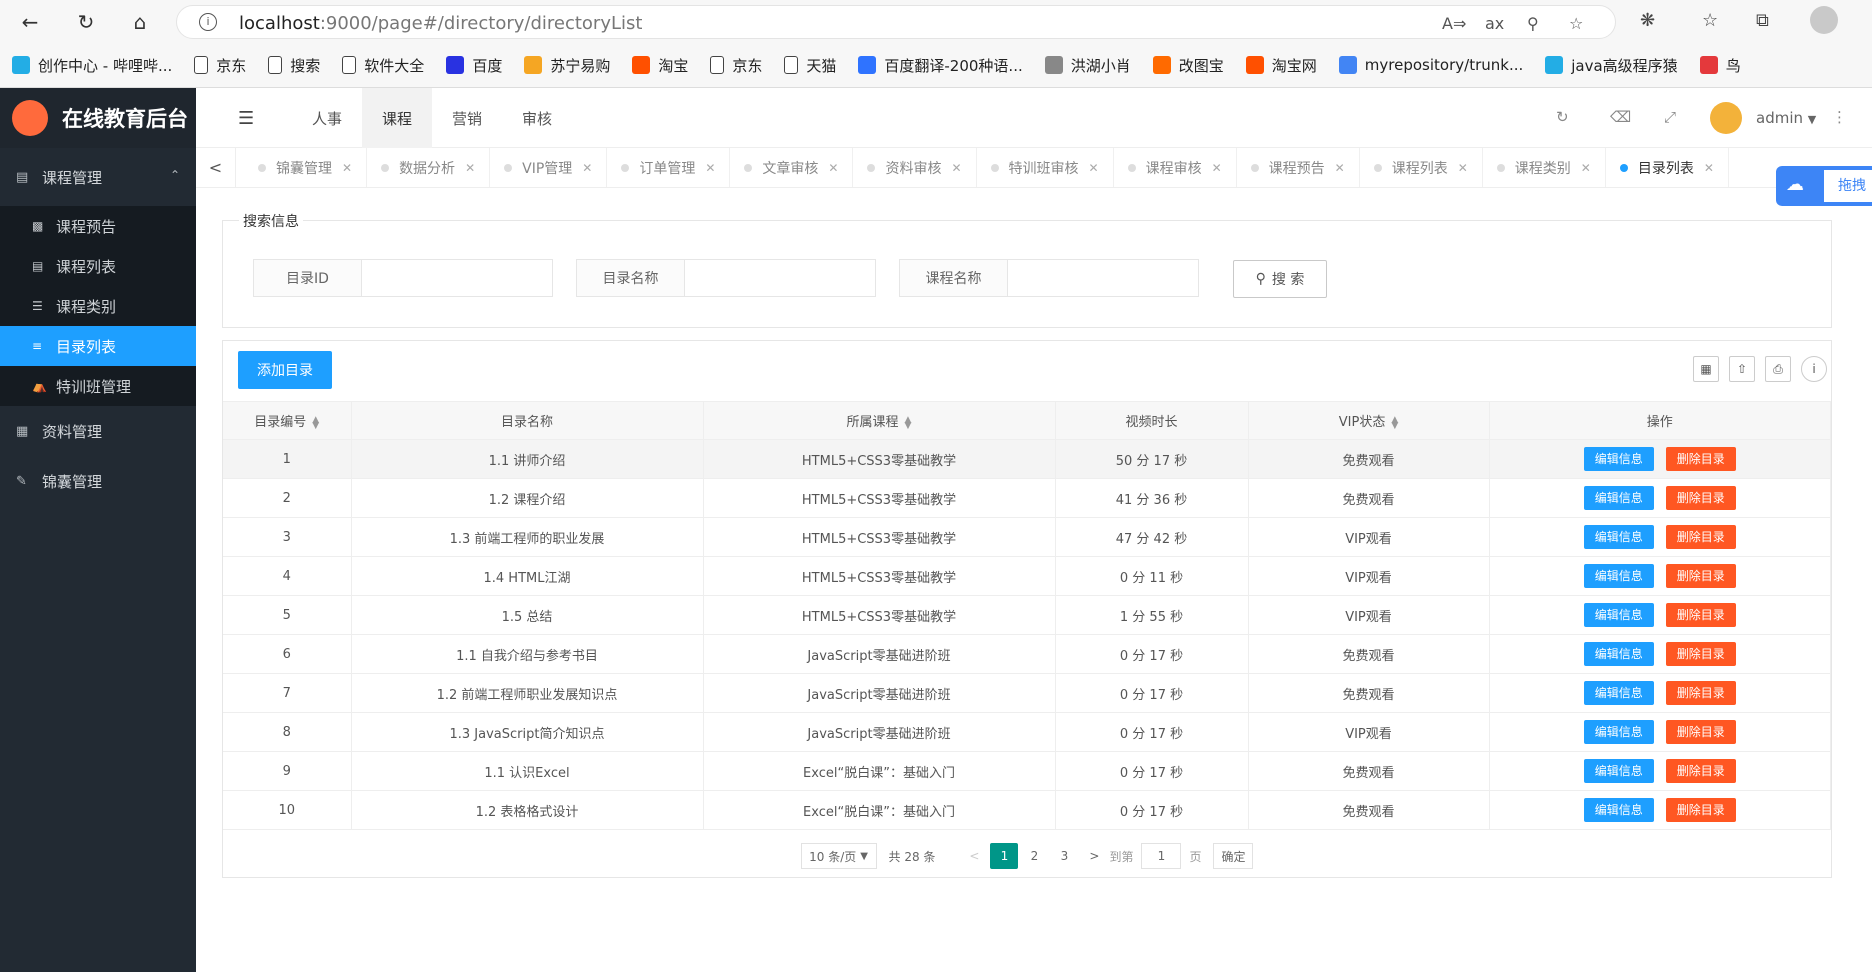 The width and height of the screenshot is (1872, 972). Describe the element at coordinates (285, 370) in the screenshot. I see `add-directory-button: 添加目录` at that location.